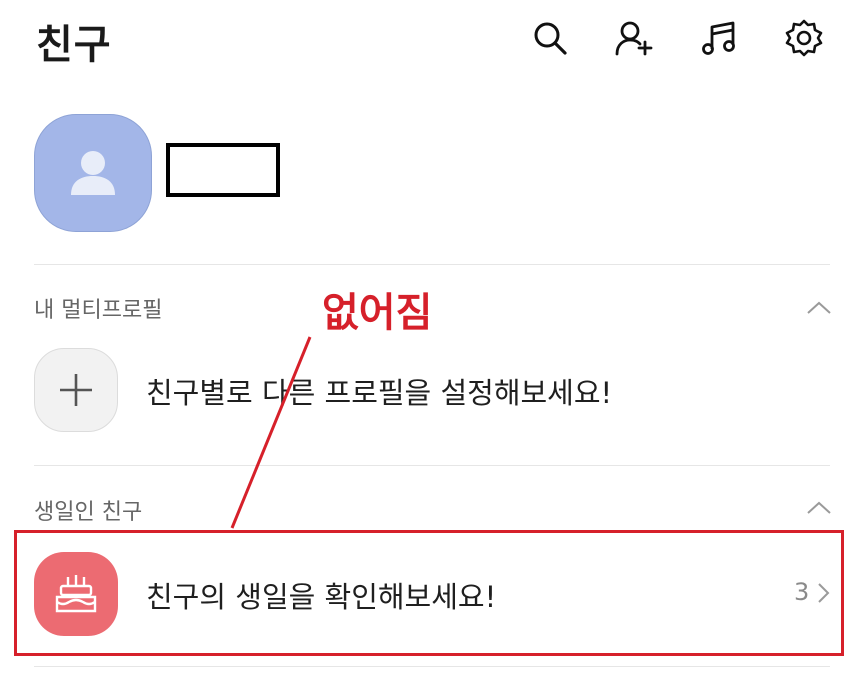 The height and width of the screenshot is (684, 864). I want to click on music-icon, so click(718, 38).